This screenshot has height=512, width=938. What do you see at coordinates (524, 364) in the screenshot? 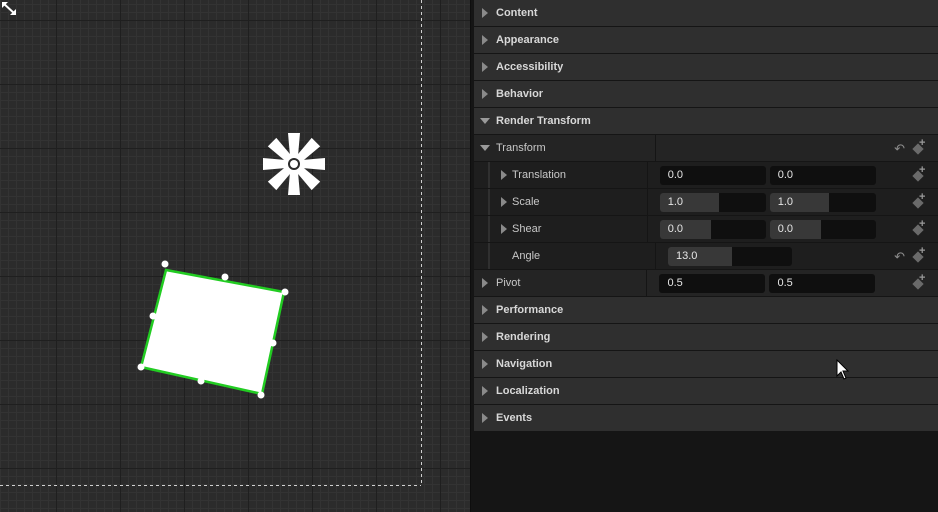
I see `category-label: Navigation` at bounding box center [524, 364].